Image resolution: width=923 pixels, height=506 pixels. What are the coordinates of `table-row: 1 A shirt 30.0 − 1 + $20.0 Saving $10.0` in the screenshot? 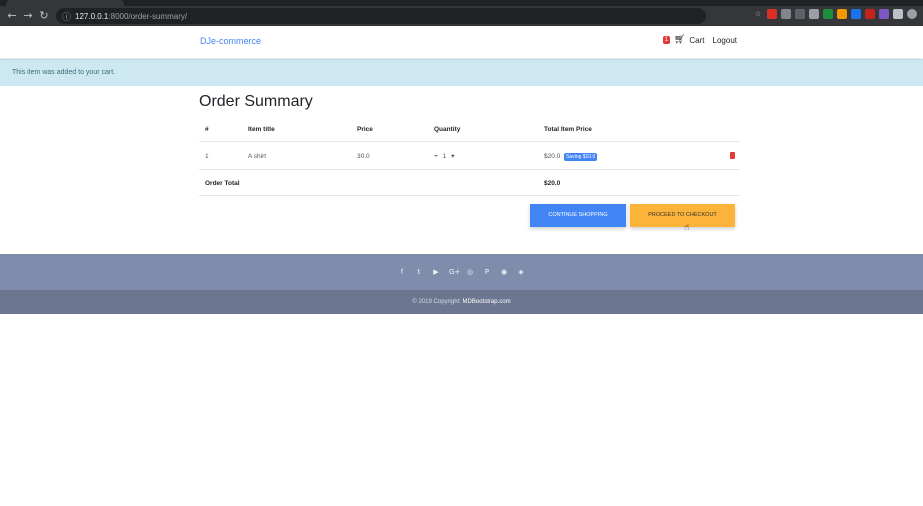 It's located at (469, 156).